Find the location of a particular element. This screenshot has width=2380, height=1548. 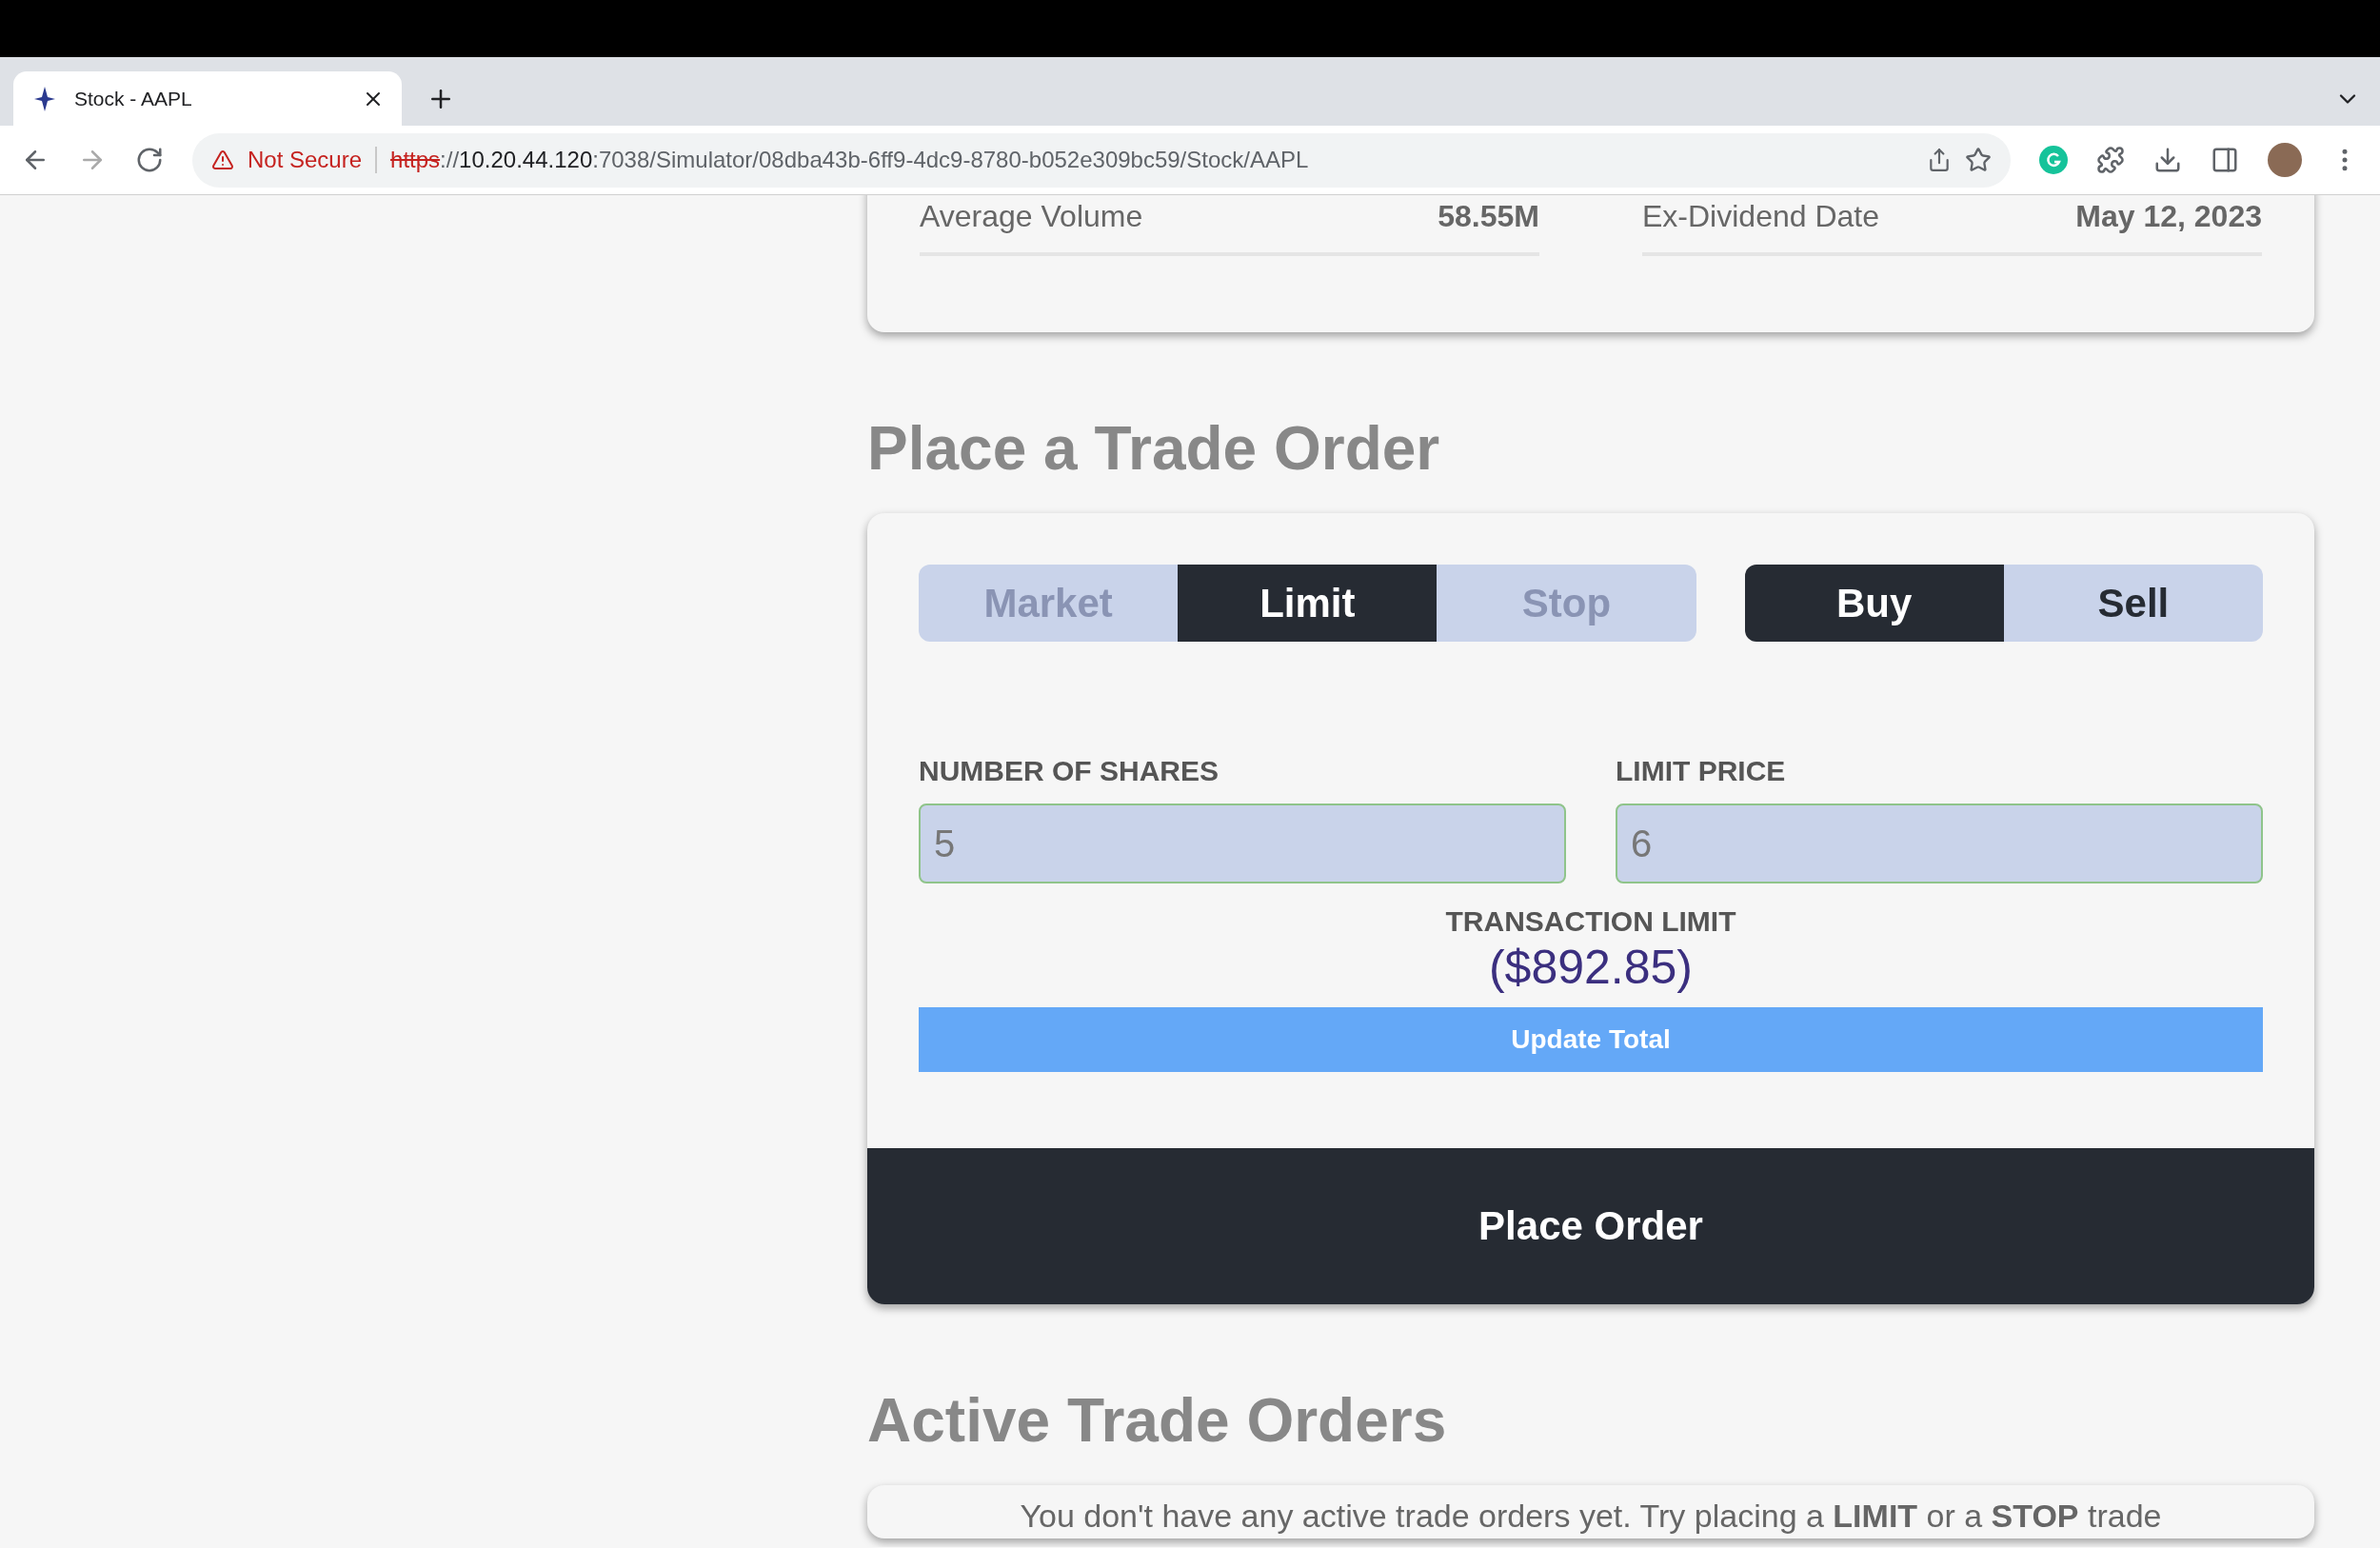

url-text: https://10.20.44.120:7038/Simulator/08dba43b-6ff9-4dc9-8780-b052e309bc59/Stock/AAPL is located at coordinates (850, 160).